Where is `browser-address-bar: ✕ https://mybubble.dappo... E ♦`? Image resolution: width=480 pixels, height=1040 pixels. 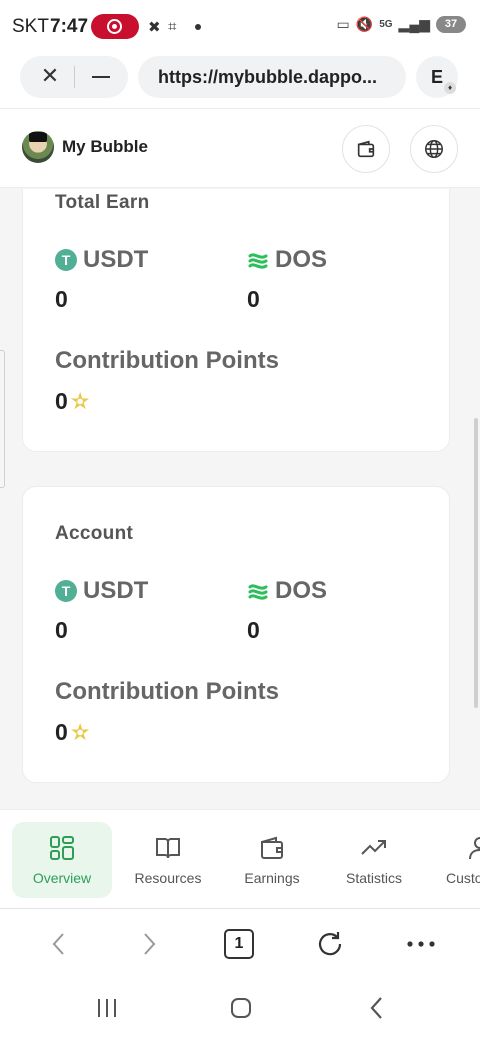 browser-address-bar: ✕ https://mybubble.dappo... E ♦ is located at coordinates (240, 80).